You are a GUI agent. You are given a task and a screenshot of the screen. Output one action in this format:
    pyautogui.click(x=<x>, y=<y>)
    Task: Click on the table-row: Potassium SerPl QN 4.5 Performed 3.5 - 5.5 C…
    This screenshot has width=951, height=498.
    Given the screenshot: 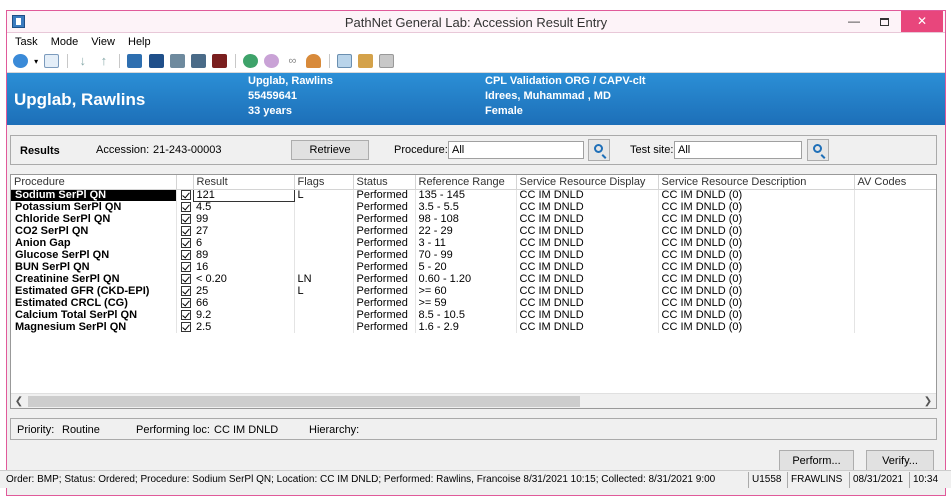 What is the action you would take?
    pyautogui.click(x=473, y=207)
    